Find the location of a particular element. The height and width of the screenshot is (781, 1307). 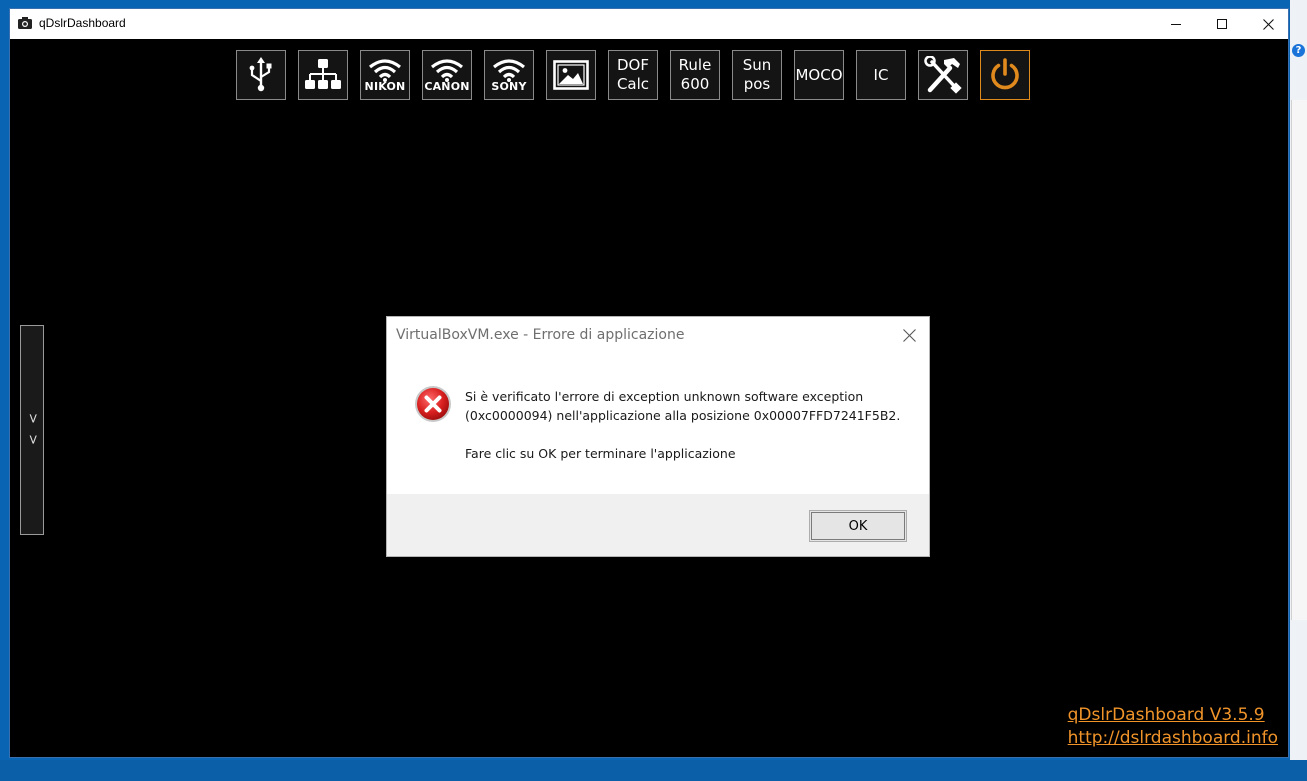

usb-button is located at coordinates (261, 75).